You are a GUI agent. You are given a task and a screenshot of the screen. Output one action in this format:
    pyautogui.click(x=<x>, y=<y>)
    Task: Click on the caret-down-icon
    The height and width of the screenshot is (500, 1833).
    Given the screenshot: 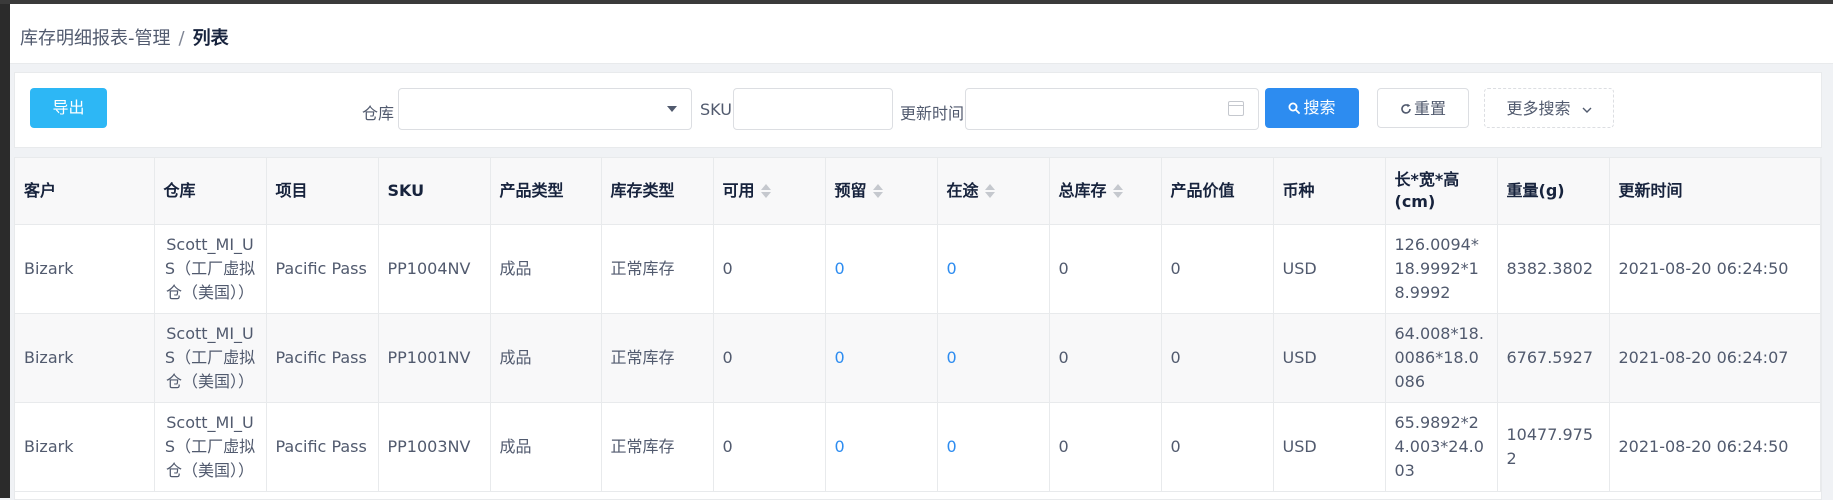 What is the action you would take?
    pyautogui.click(x=672, y=109)
    